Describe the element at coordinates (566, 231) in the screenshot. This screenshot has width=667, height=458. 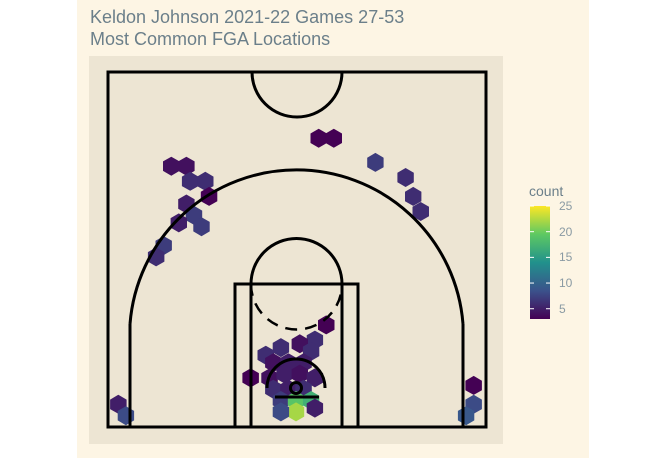
I see `legend-tick-label: 20` at that location.